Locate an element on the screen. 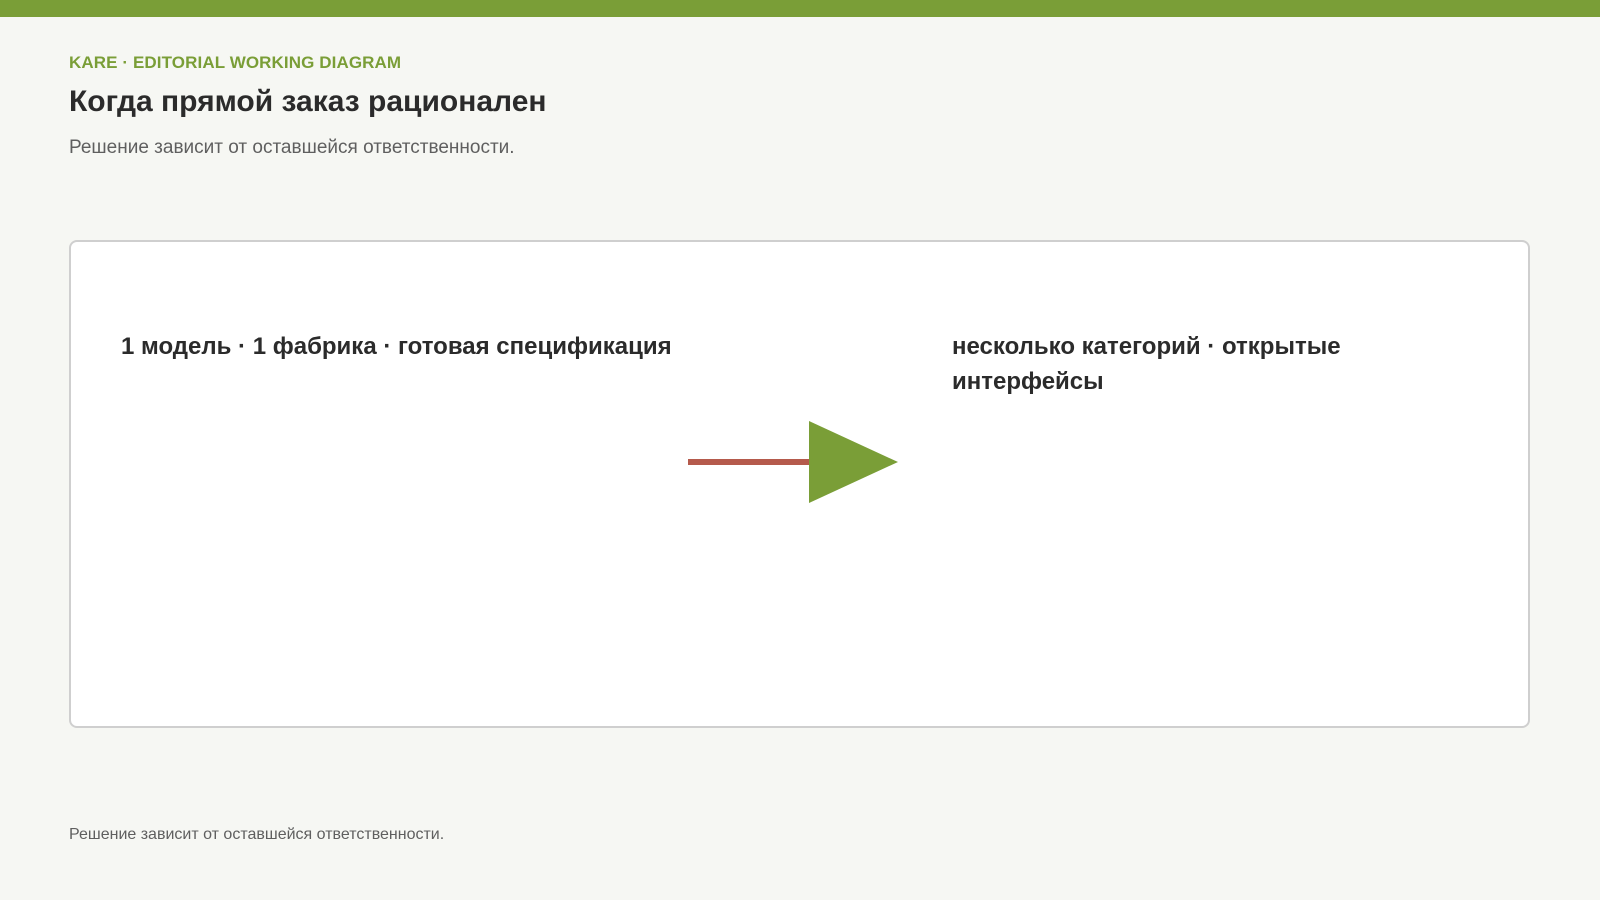  page-title: Когда прямой заказ рационален is located at coordinates (308, 101).